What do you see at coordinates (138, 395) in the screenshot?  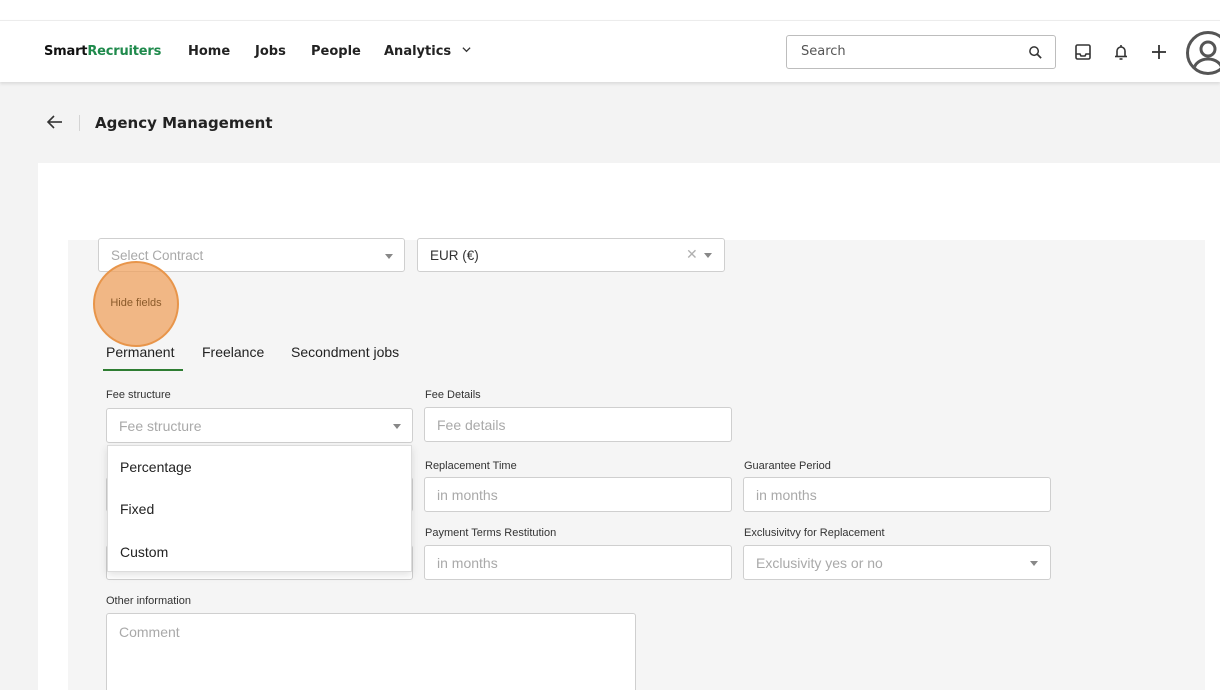 I see `fee-structure-label: Fee structure` at bounding box center [138, 395].